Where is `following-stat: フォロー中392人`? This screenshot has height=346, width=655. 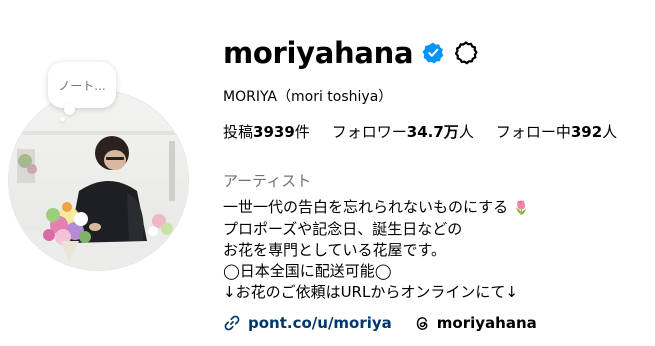
following-stat: フォロー中392人 is located at coordinates (556, 131).